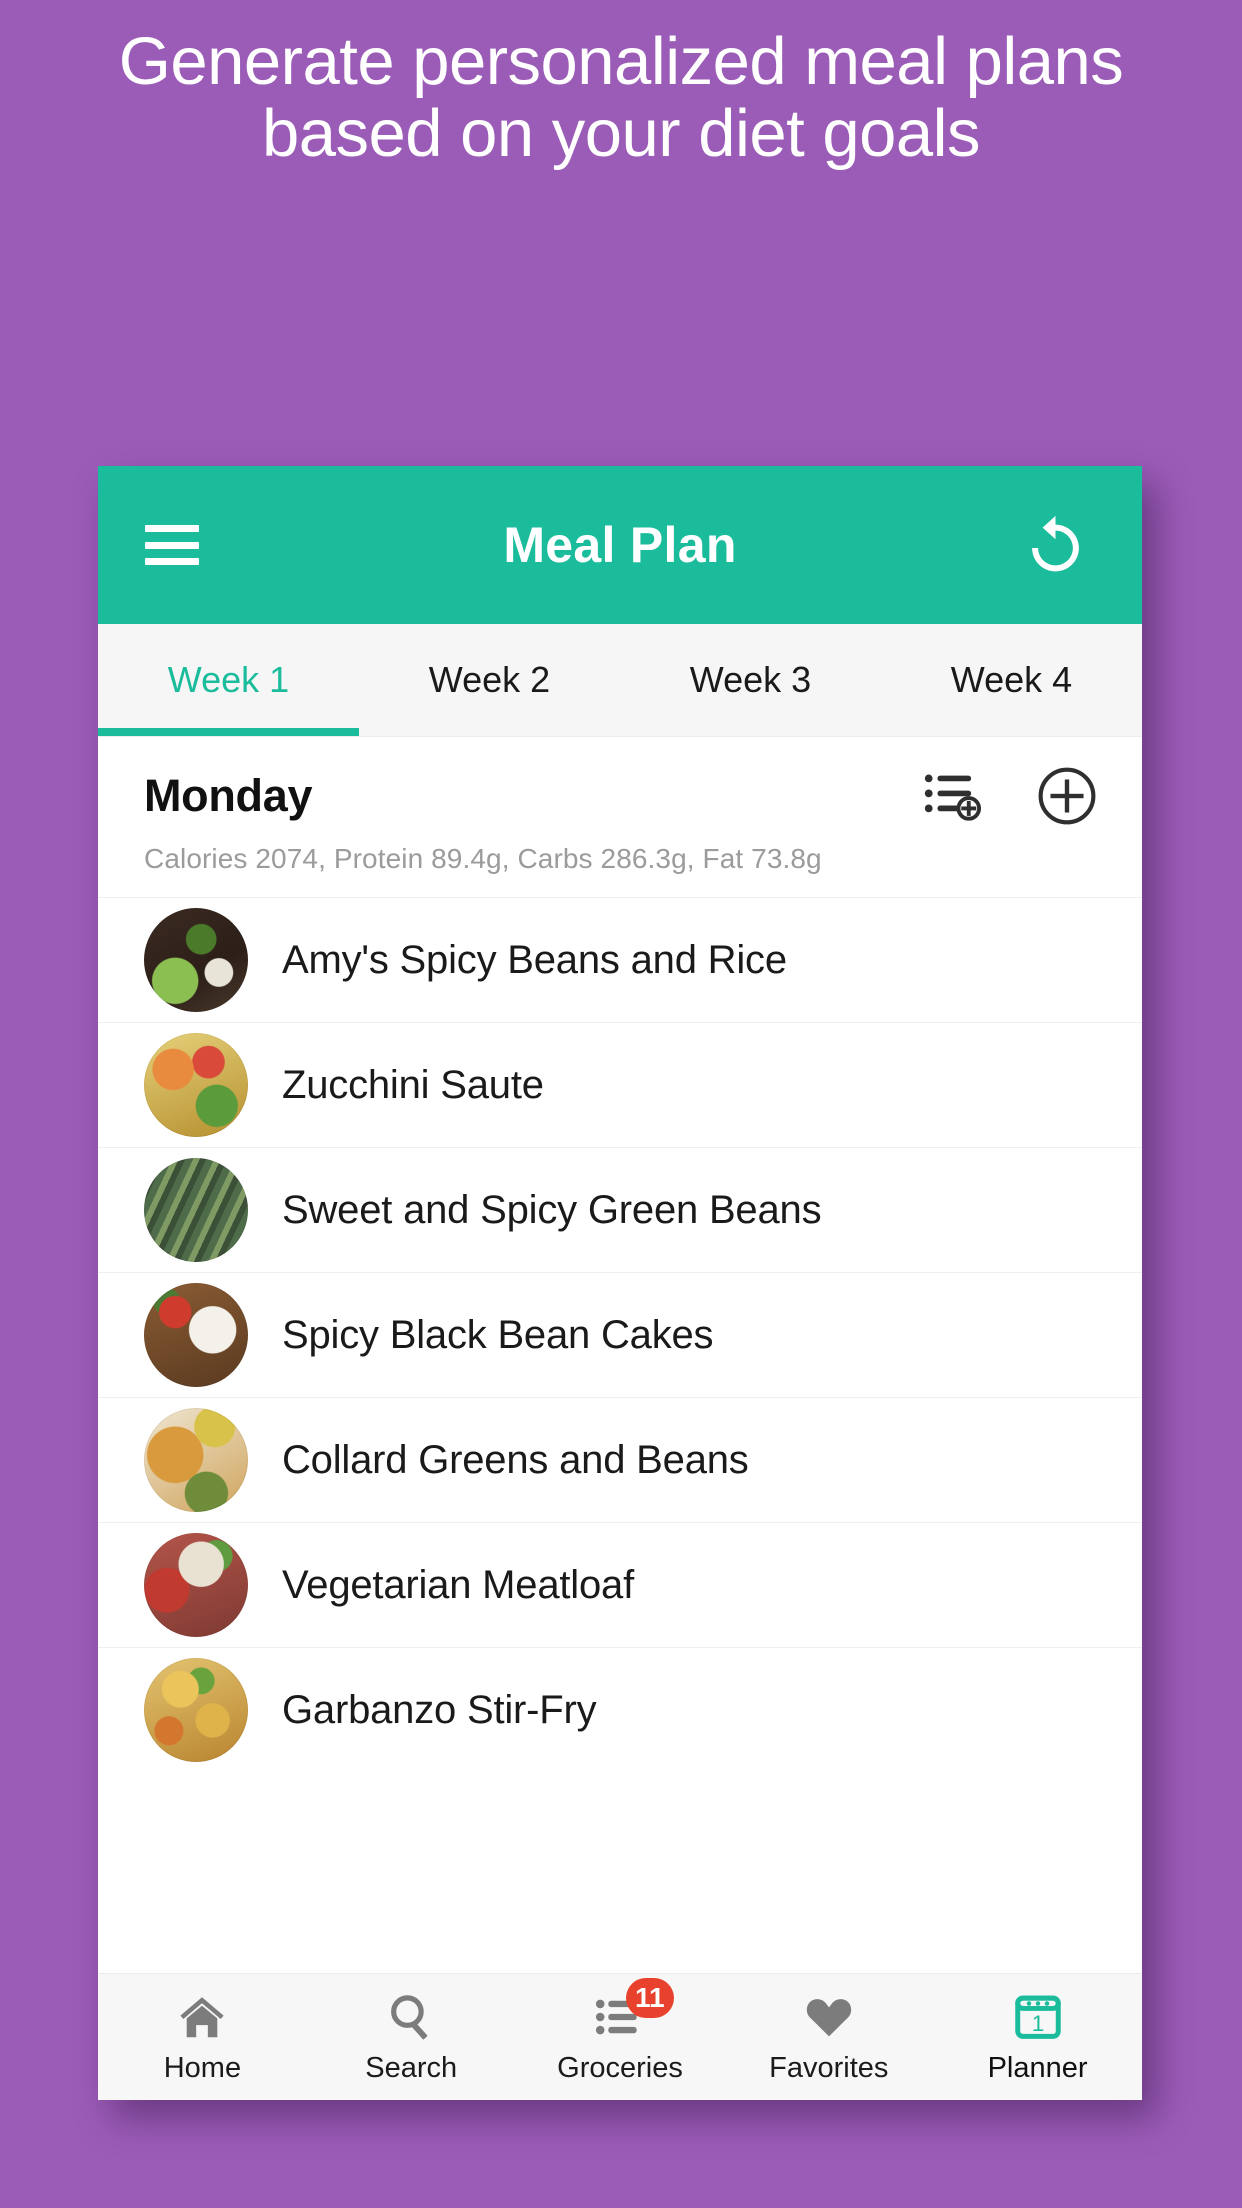 The image size is (1242, 2208). I want to click on playlist-add-icon, so click(953, 796).